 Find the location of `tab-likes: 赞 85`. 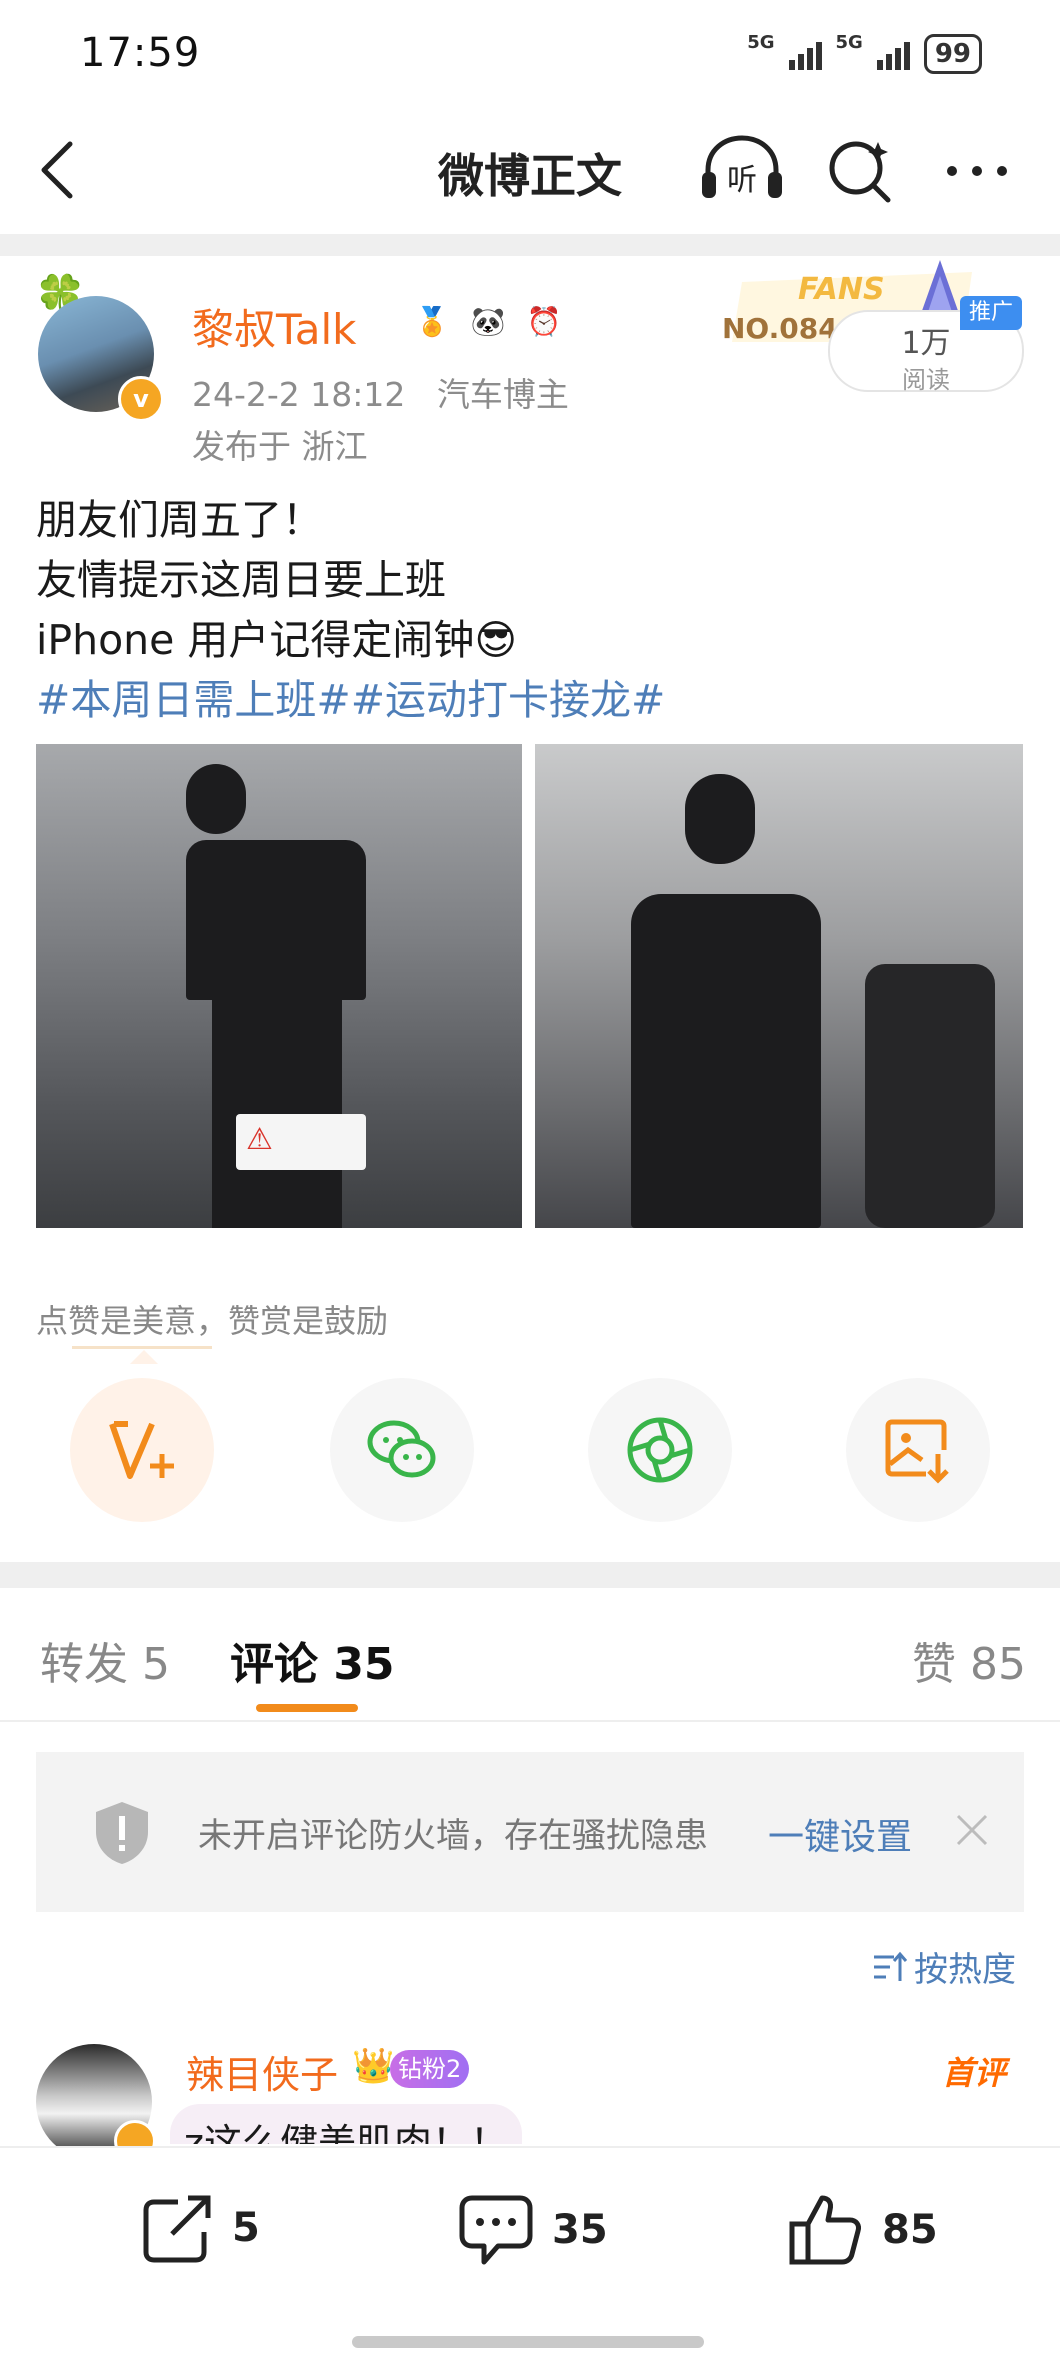

tab-likes: 赞 85 is located at coordinates (969, 1660).